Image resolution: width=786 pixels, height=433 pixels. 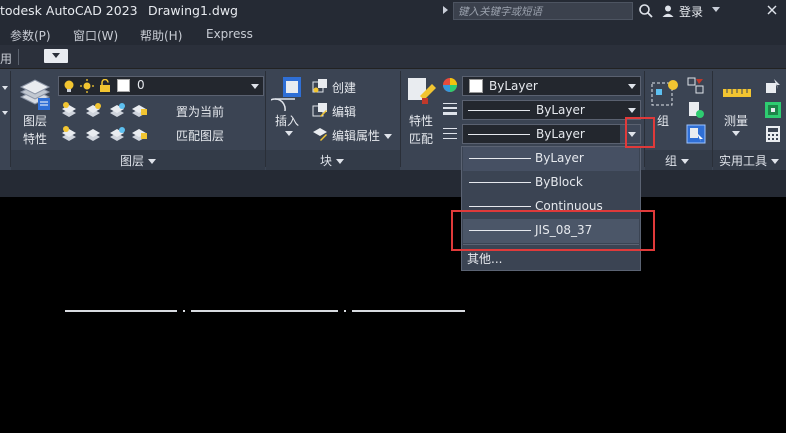 I want to click on ribbon-tab-partial: 用, so click(x=6, y=58).